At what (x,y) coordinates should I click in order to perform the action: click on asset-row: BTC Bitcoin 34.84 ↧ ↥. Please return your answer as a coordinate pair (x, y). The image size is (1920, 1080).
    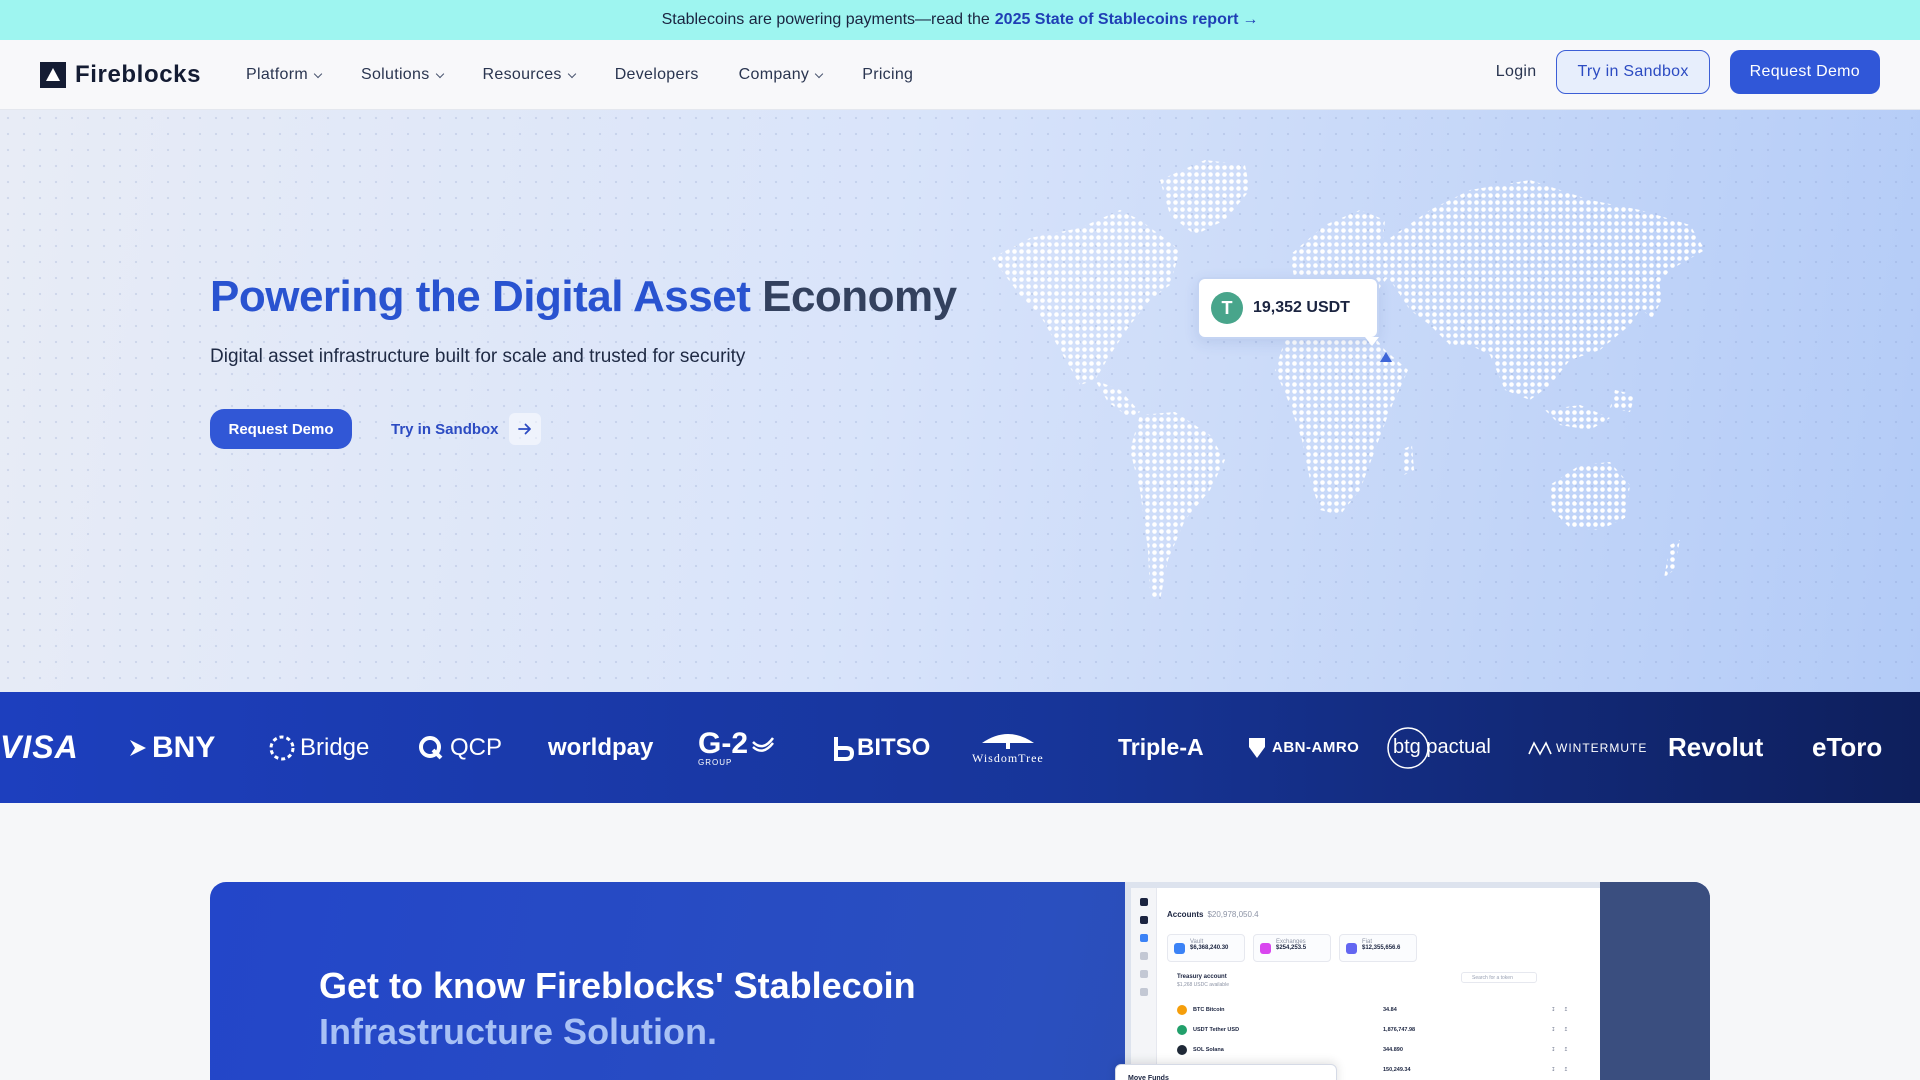
    Looking at the image, I should click on (1387, 1010).